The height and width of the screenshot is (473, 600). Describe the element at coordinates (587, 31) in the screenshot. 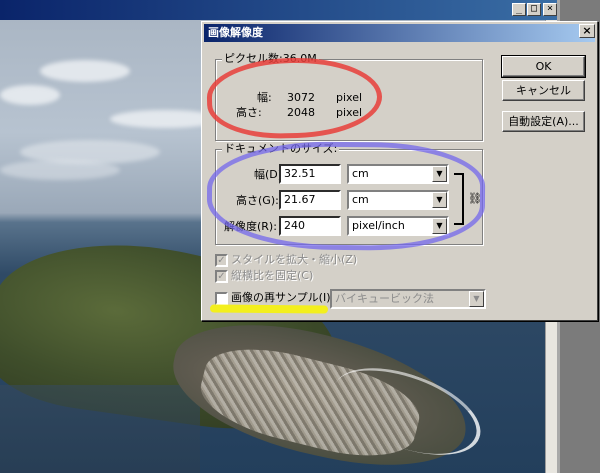

I see `dialog-close-button: ×` at that location.